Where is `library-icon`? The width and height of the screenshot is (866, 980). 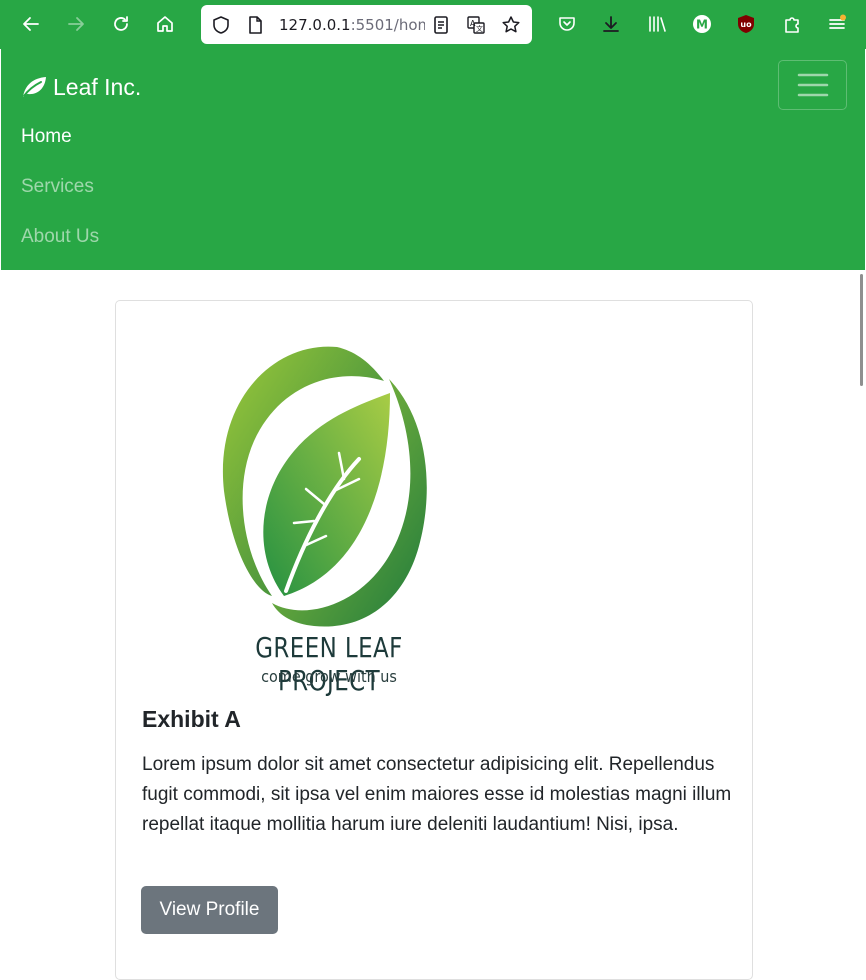 library-icon is located at coordinates (657, 24).